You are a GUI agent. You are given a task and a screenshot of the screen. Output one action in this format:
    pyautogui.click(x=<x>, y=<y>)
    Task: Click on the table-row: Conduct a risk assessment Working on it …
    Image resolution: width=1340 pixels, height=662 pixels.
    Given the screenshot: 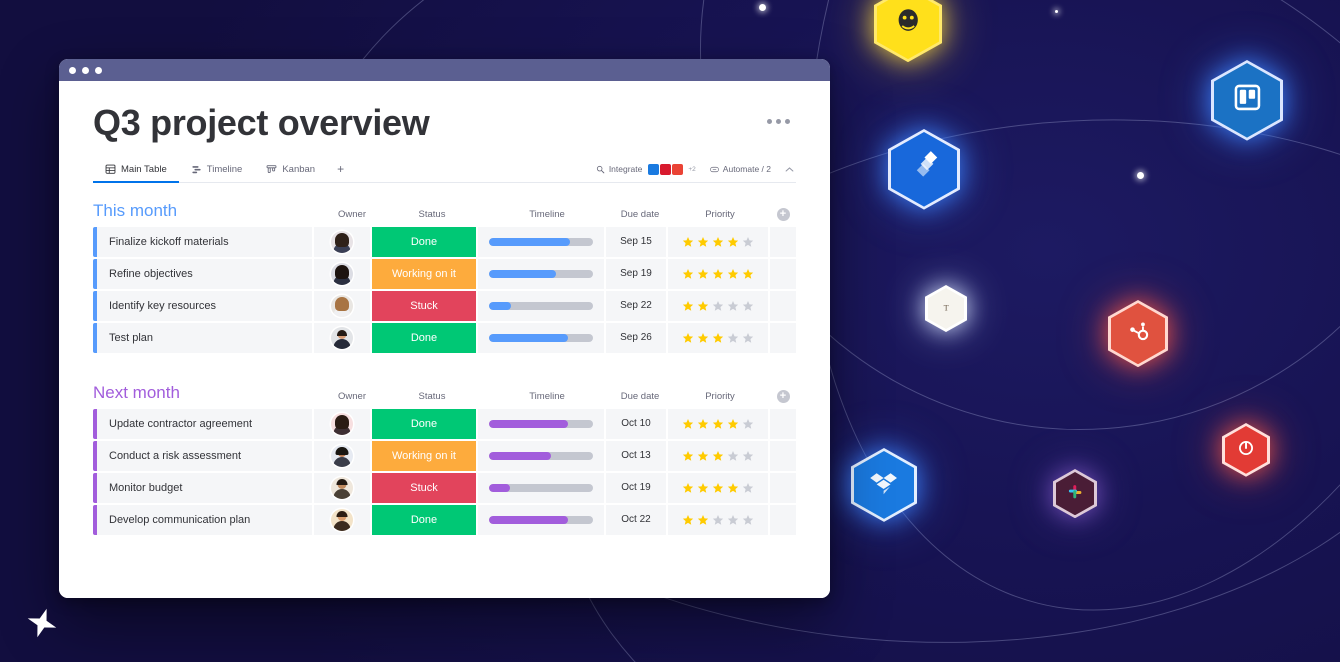 What is the action you would take?
    pyautogui.click(x=444, y=455)
    